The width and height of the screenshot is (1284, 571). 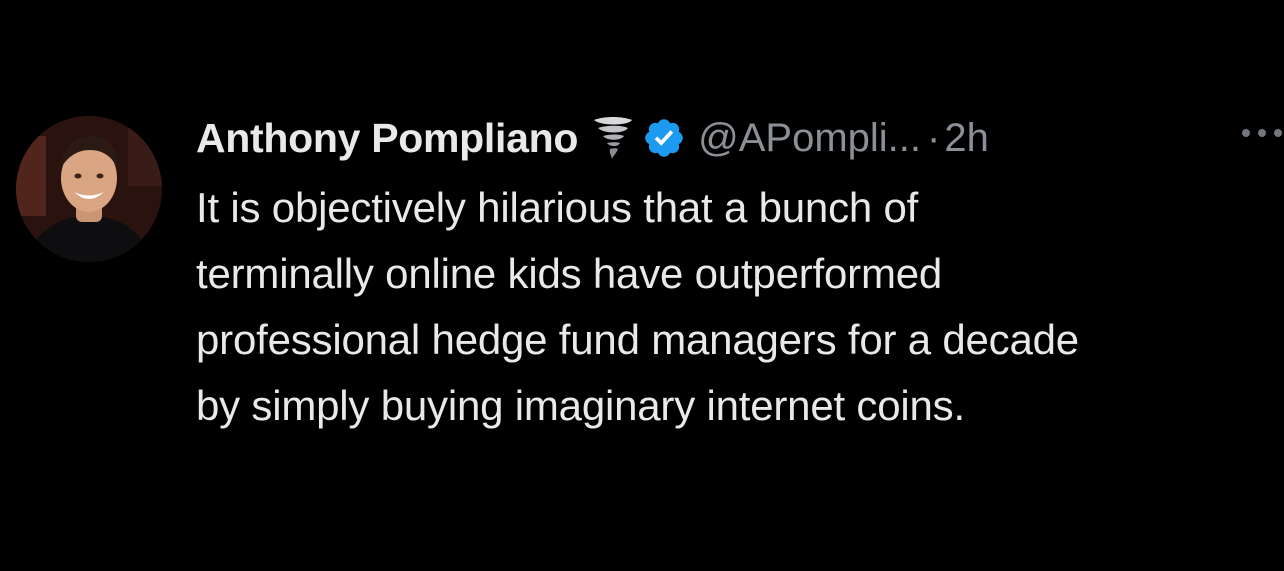 I want to click on tweet-header: Anthony Pompliano @APompli... · 2h, so click(x=592, y=138).